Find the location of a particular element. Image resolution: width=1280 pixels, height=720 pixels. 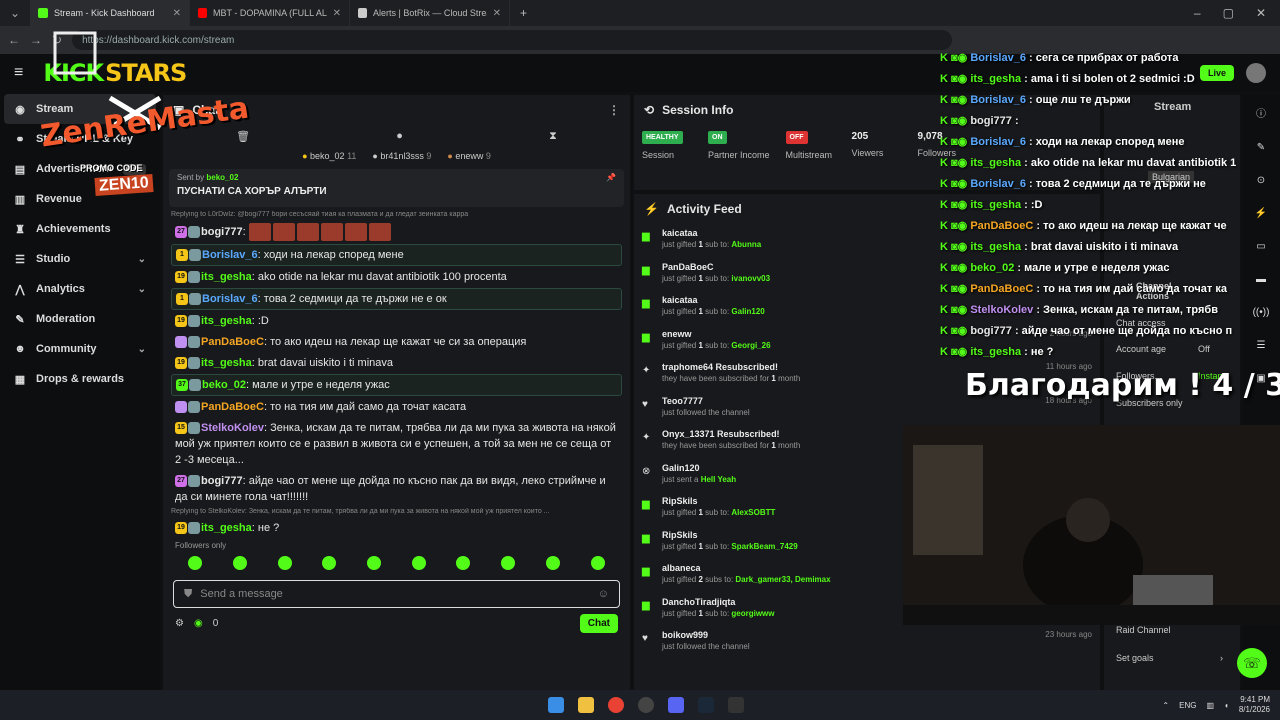

tab-menu-icon: ⌄ is located at coordinates (15, 13).